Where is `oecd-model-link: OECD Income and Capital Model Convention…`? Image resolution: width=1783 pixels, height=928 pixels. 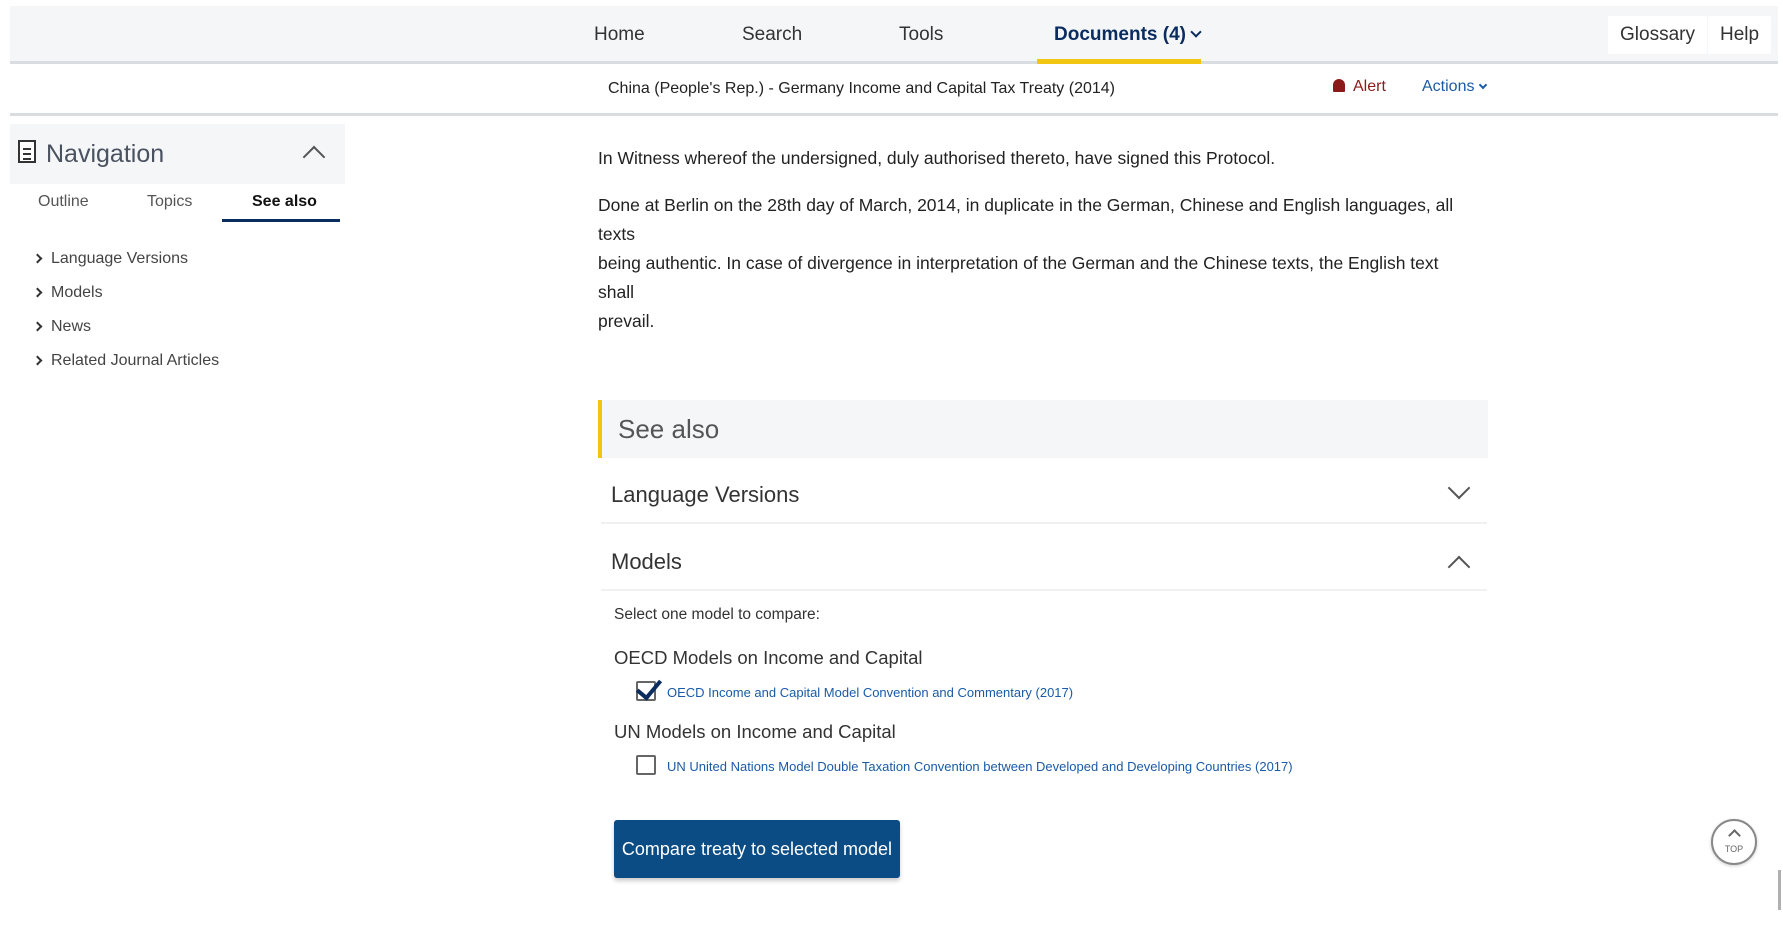
oecd-model-link: OECD Income and Capital Model Convention… is located at coordinates (870, 692).